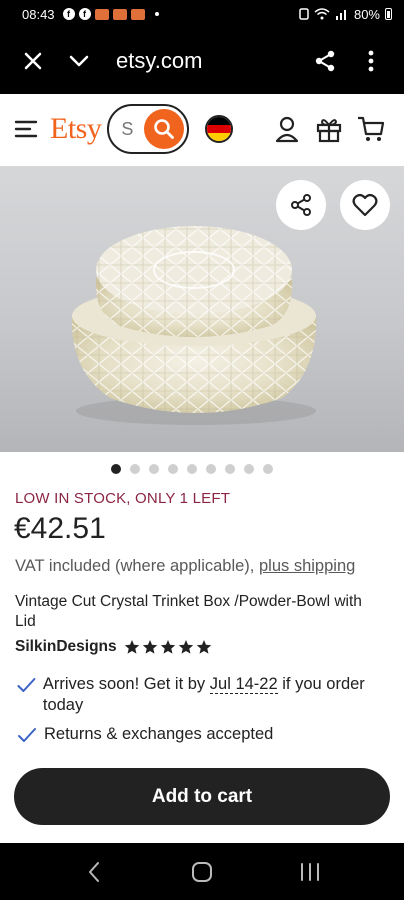 The image size is (404, 900). Describe the element at coordinates (159, 61) in the screenshot. I see `url-text: etsy.com` at that location.